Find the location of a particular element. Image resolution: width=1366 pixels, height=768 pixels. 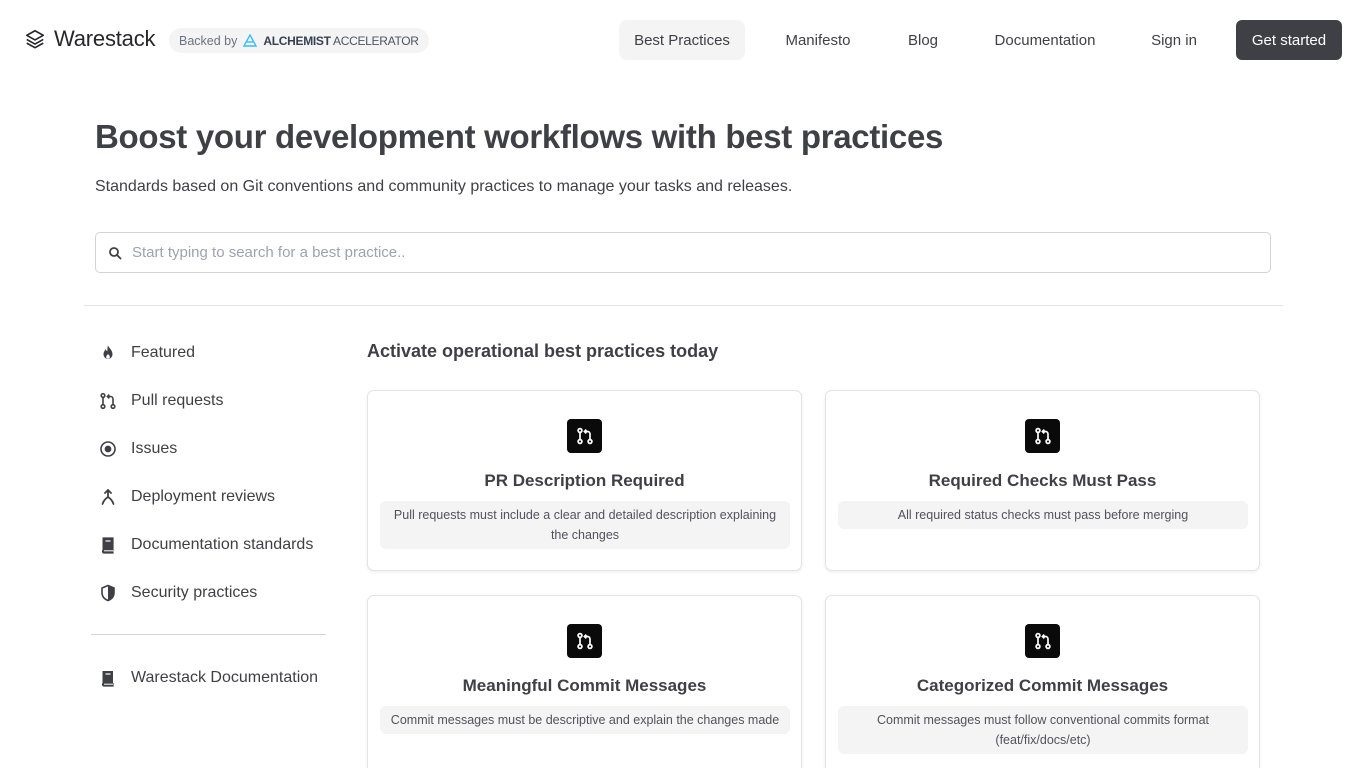

sidebar-item-documentation-standards: Documentation standards is located at coordinates (206, 545).